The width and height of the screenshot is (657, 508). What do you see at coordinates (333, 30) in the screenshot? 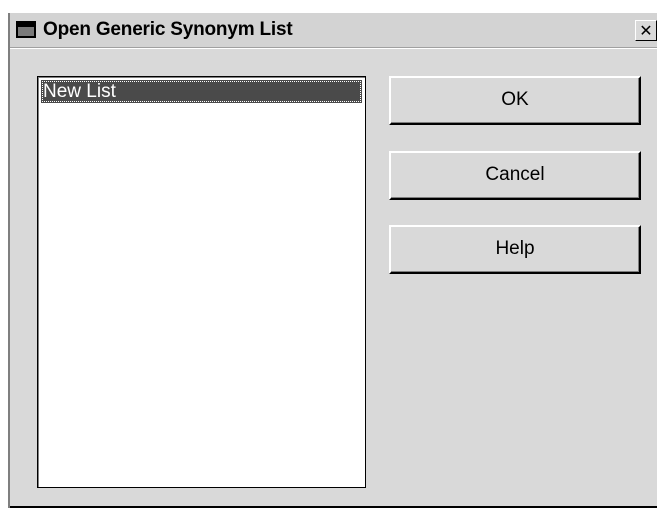
I see `title-bar: Open Generic Synonym List ✕` at bounding box center [333, 30].